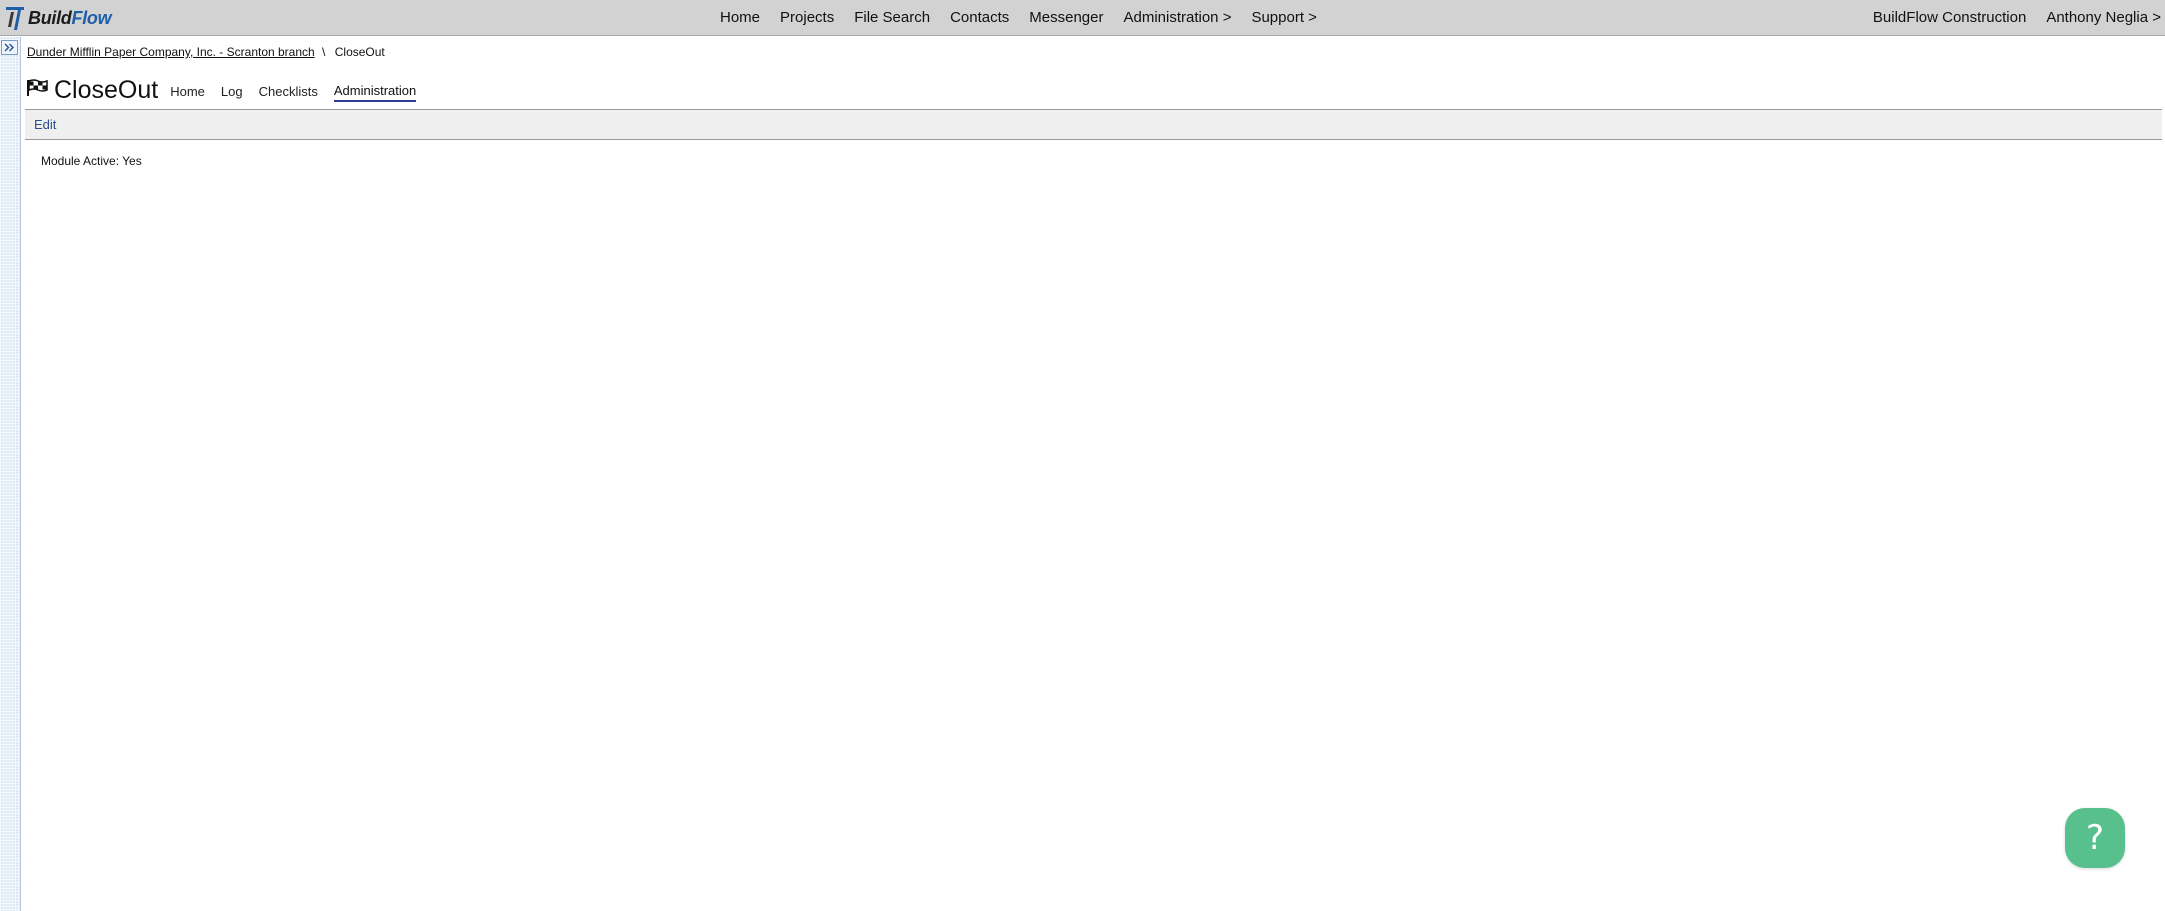 The image size is (2165, 911). I want to click on nav-projects: Projects, so click(807, 17).